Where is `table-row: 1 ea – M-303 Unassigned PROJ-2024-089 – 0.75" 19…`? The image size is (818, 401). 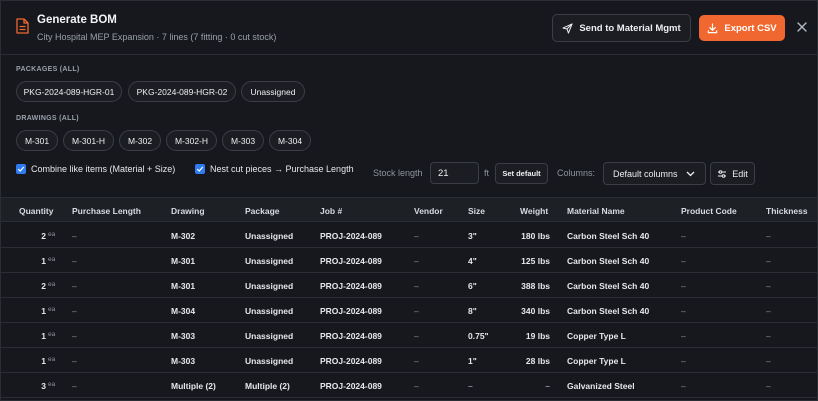 table-row: 1 ea – M-303 Unassigned PROJ-2024-089 – 0.75" 19… is located at coordinates (409, 335).